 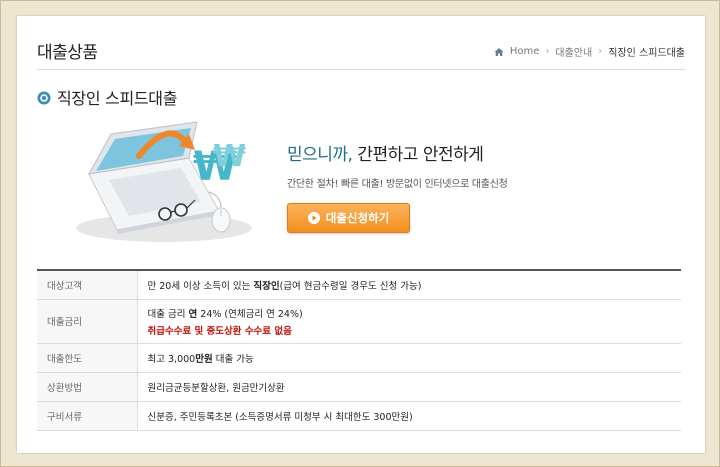 What do you see at coordinates (171, 359) in the screenshot?
I see `row-value-text: 최고 3,000` at bounding box center [171, 359].